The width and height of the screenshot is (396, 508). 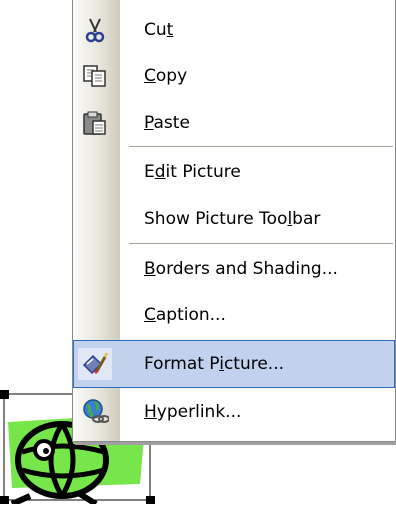 What do you see at coordinates (95, 76) in the screenshot?
I see `copy-icon` at bounding box center [95, 76].